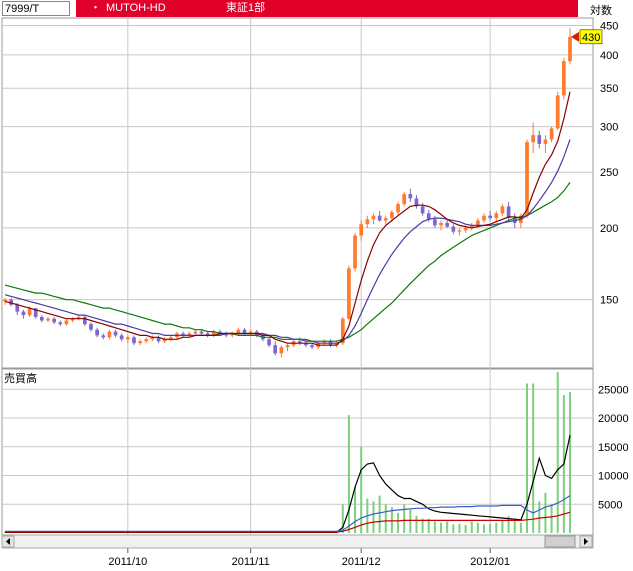  What do you see at coordinates (610, 505) in the screenshot?
I see `volume-tick-label: 5000` at bounding box center [610, 505].